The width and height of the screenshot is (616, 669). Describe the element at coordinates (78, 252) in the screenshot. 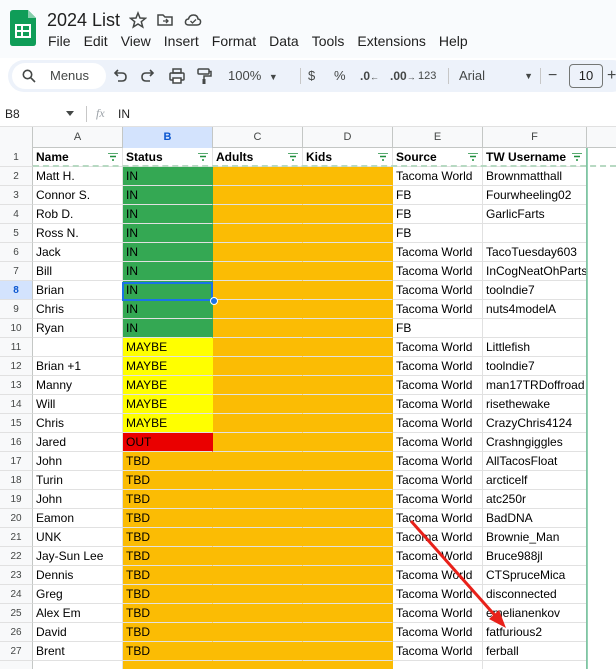

I see `name-cell: Jack` at that location.